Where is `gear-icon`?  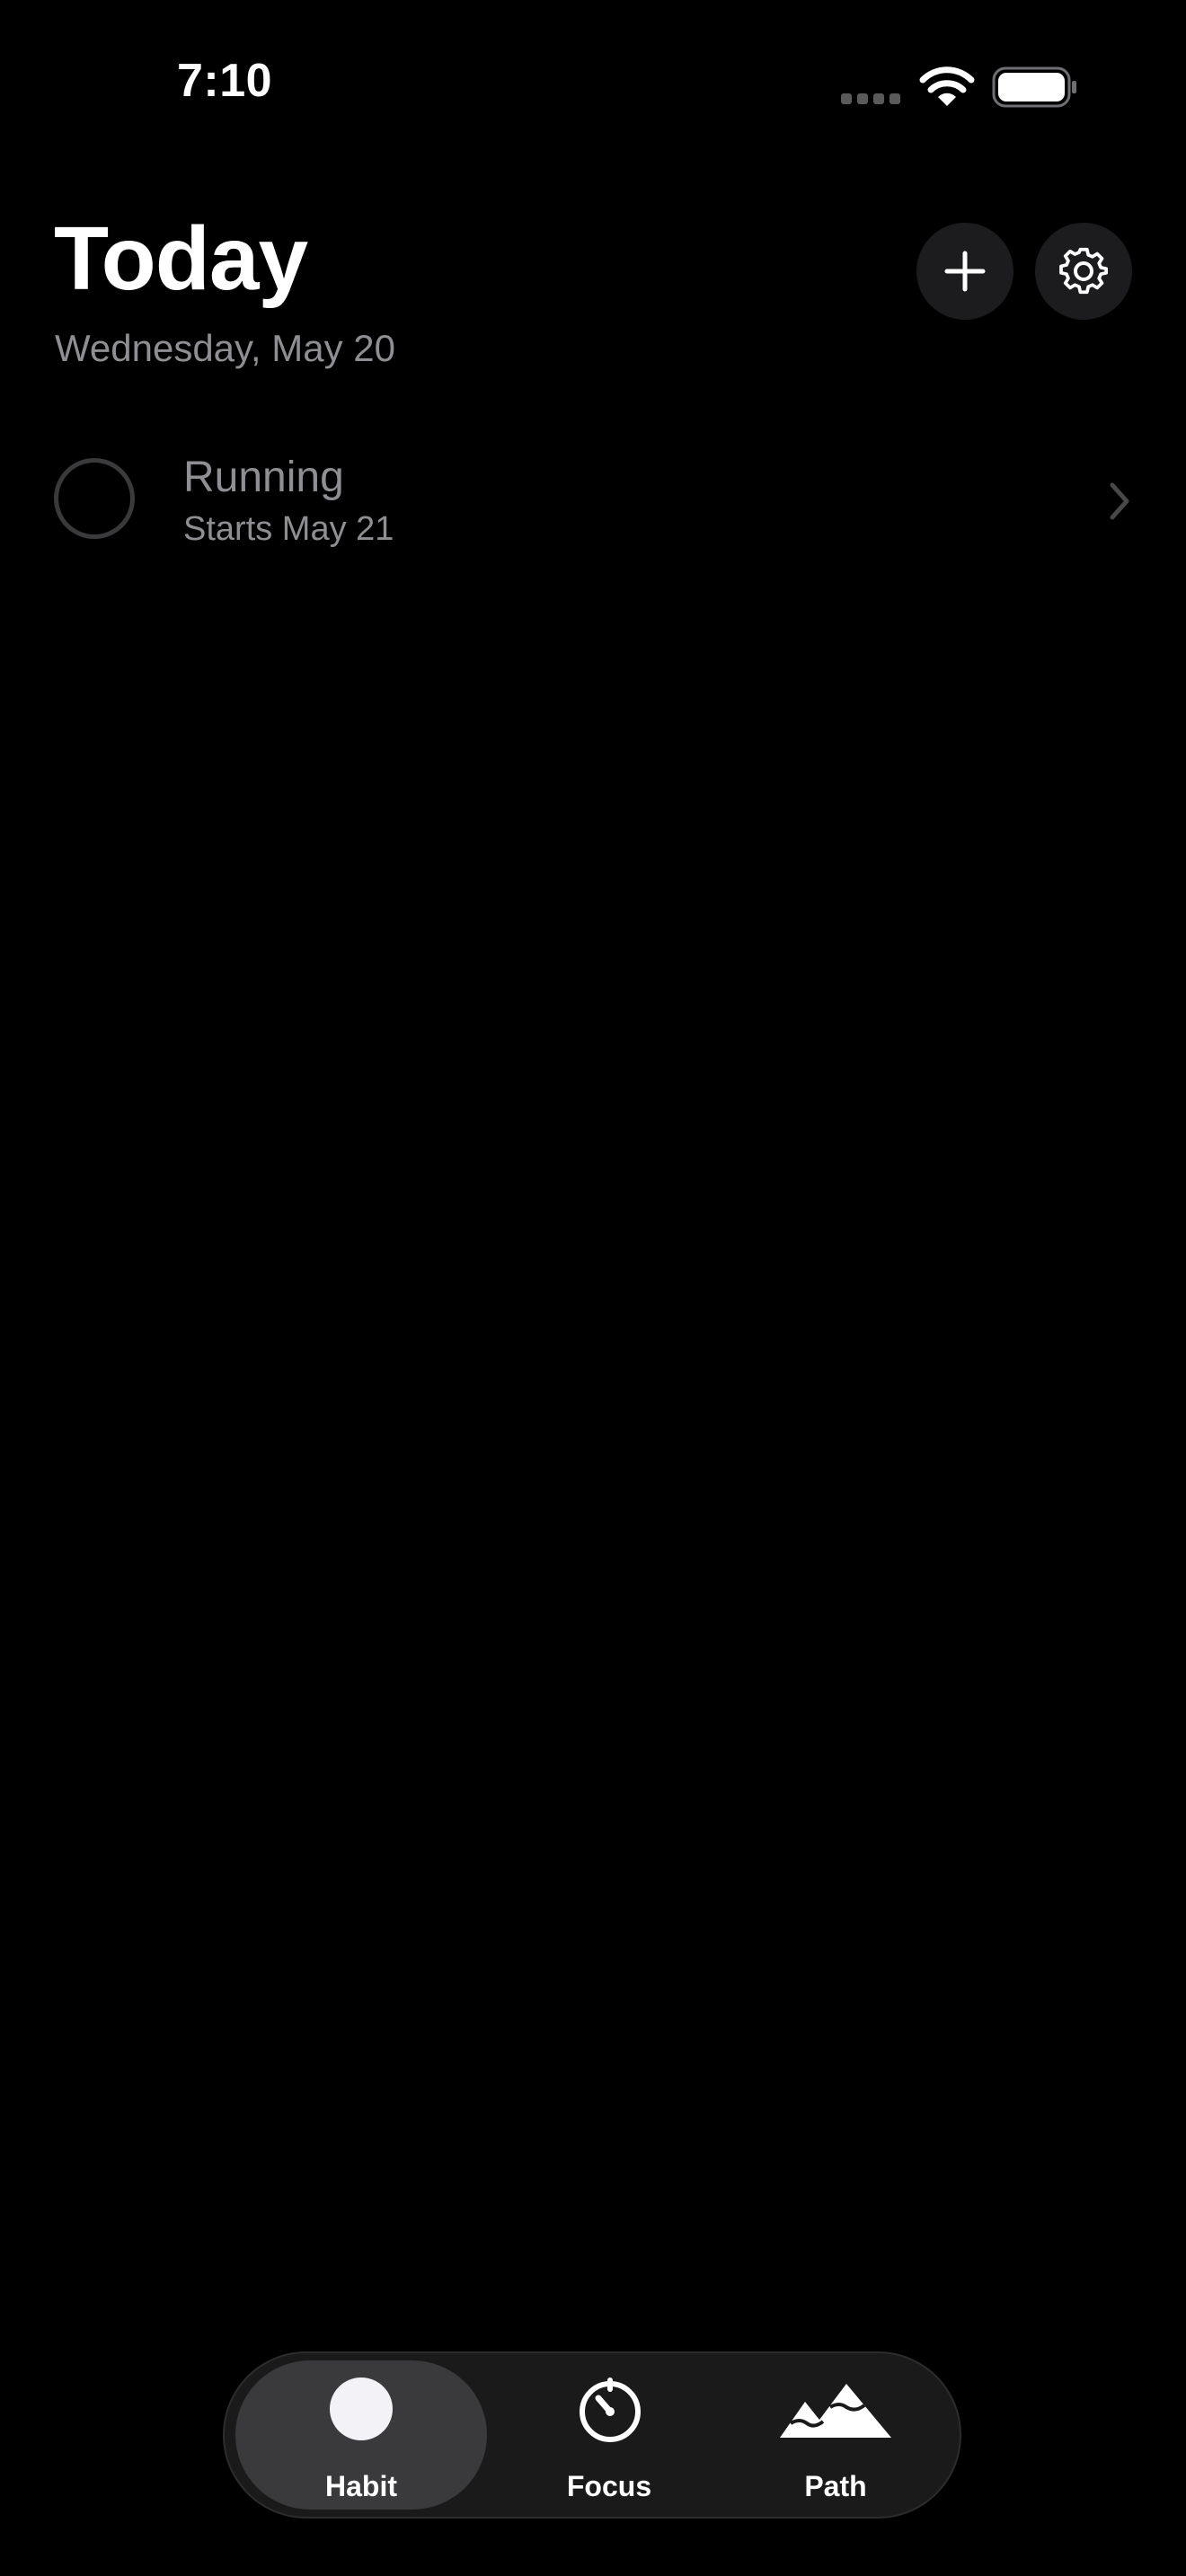 gear-icon is located at coordinates (1083, 271).